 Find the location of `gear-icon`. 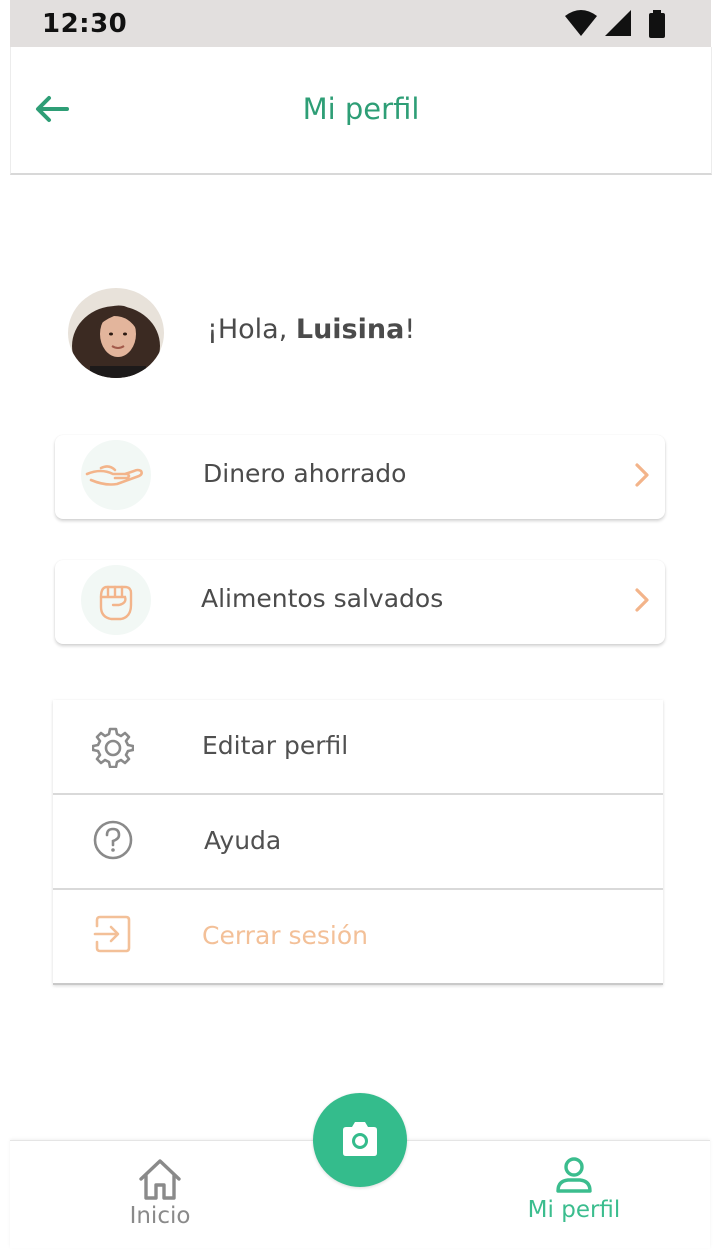

gear-icon is located at coordinates (113, 747).